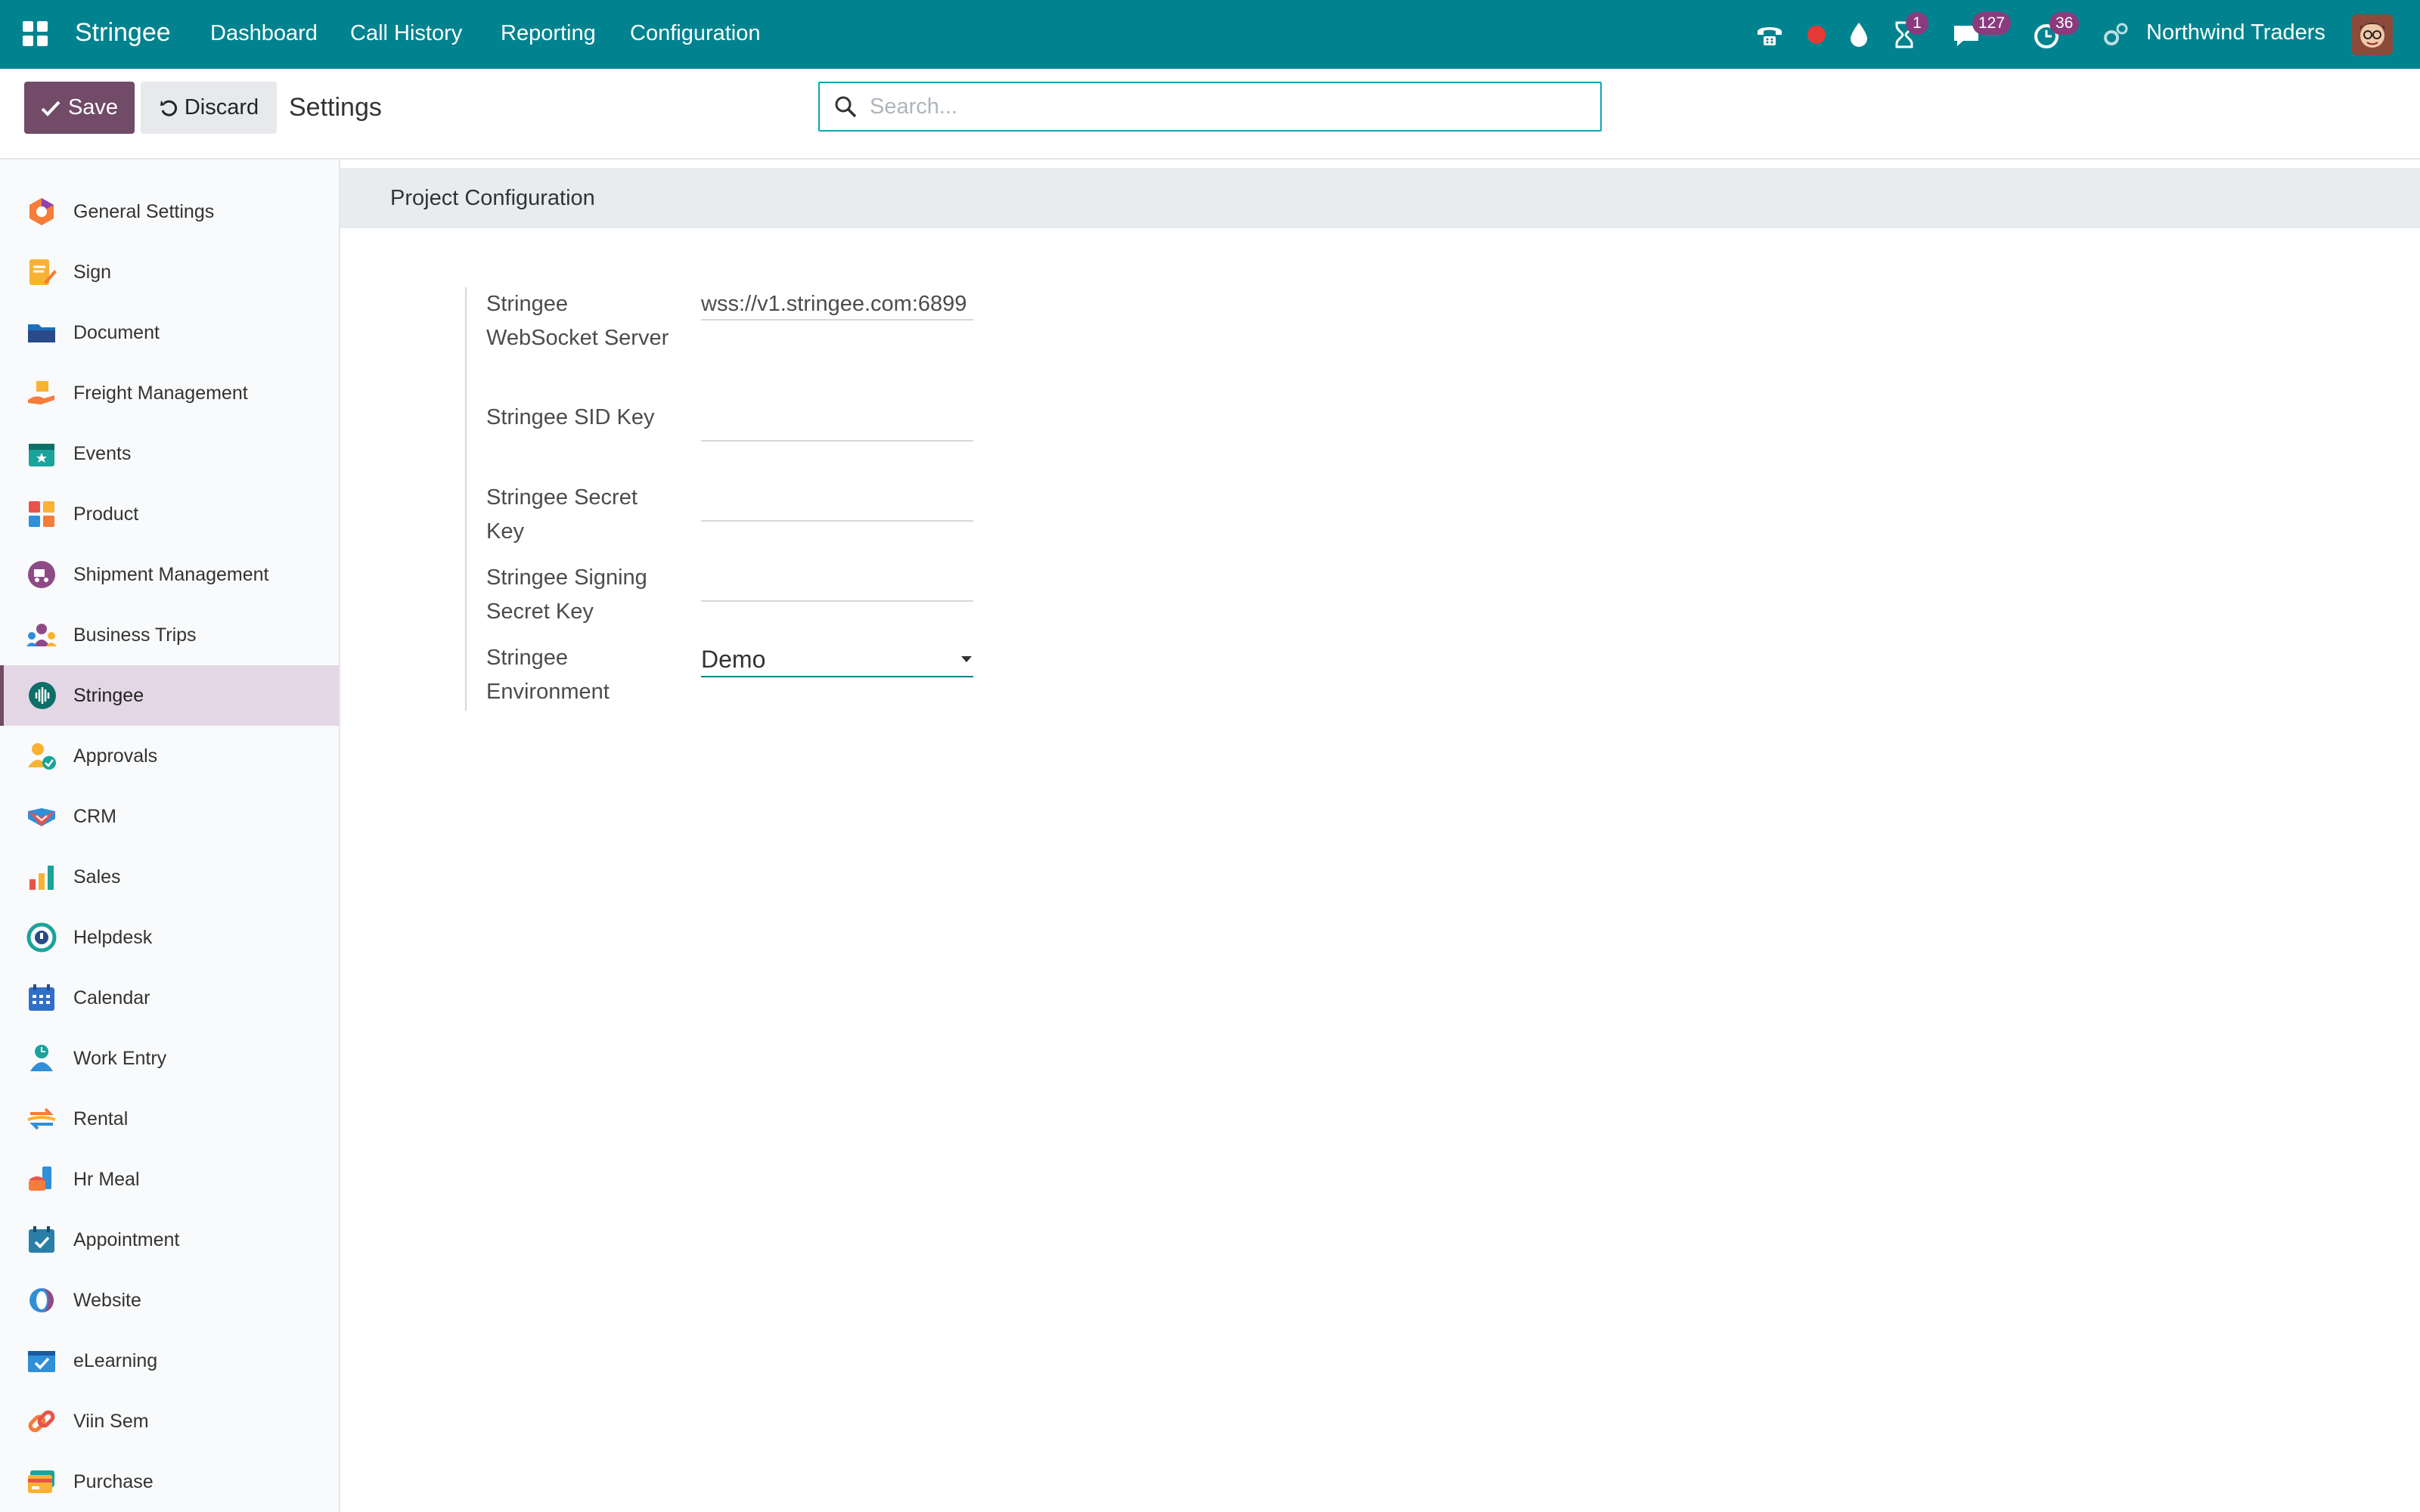 The image size is (2420, 1512). I want to click on section-header: Project Configuration, so click(1380, 198).